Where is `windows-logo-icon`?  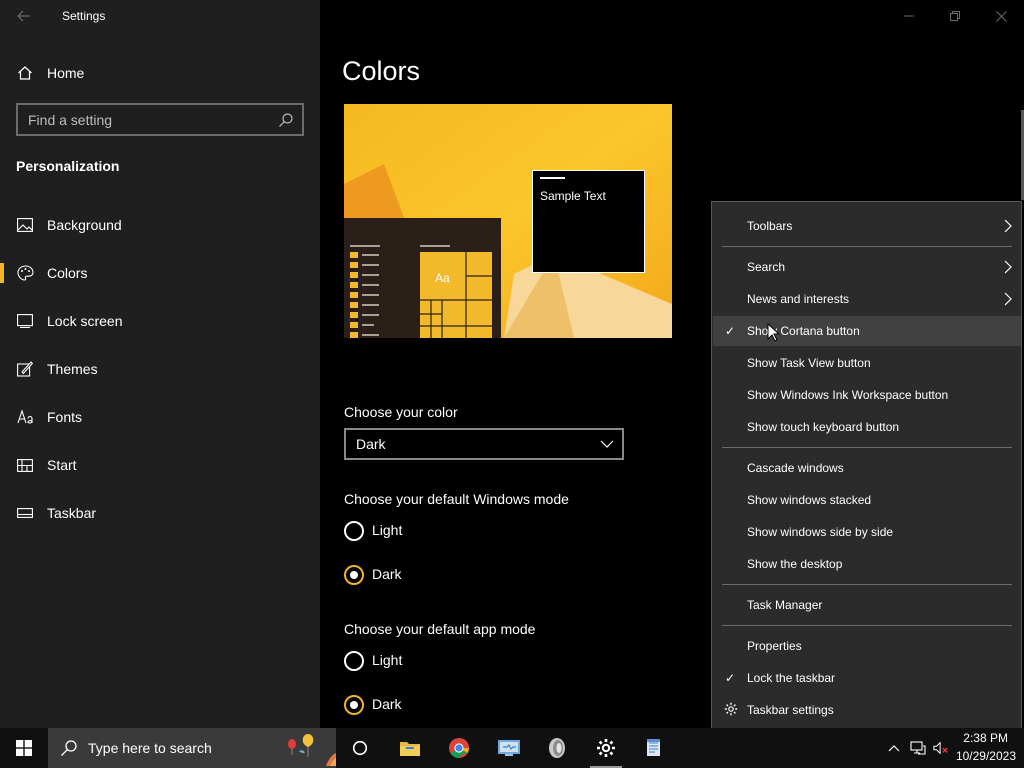 windows-logo-icon is located at coordinates (24, 748).